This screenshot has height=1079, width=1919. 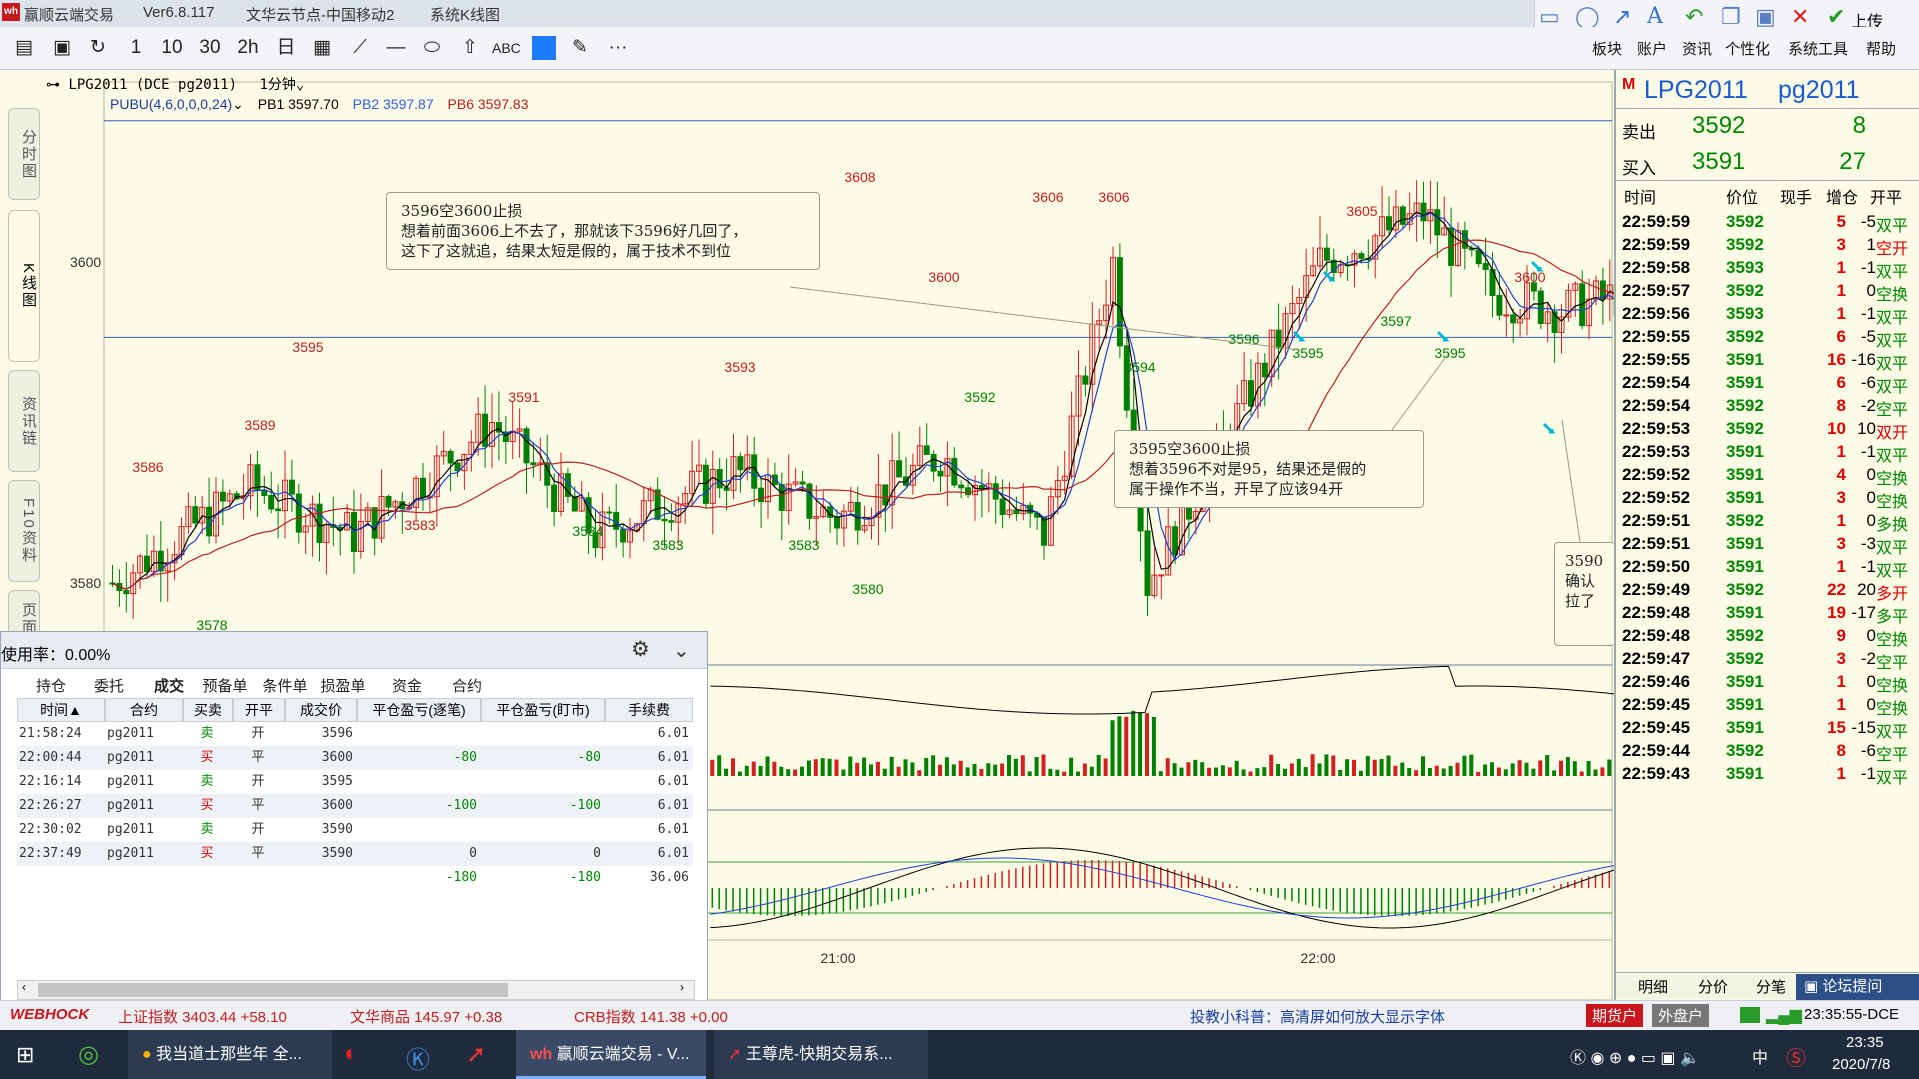 I want to click on col-header-0: 时间▲, so click(x=61, y=710).